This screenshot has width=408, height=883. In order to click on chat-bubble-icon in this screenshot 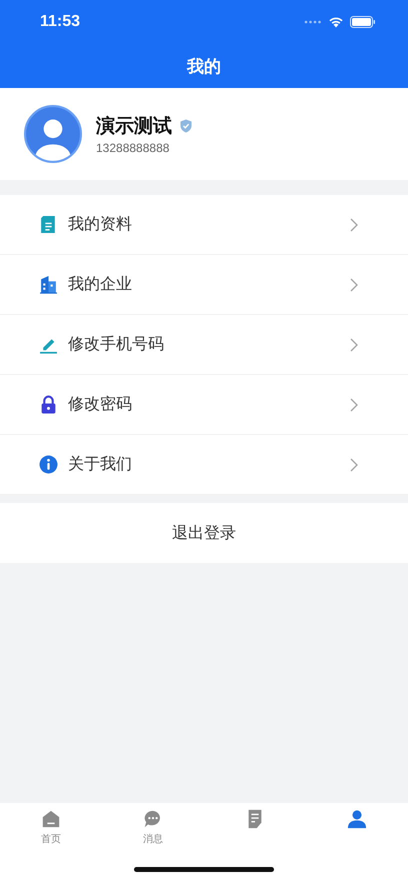, I will do `click(153, 819)`.